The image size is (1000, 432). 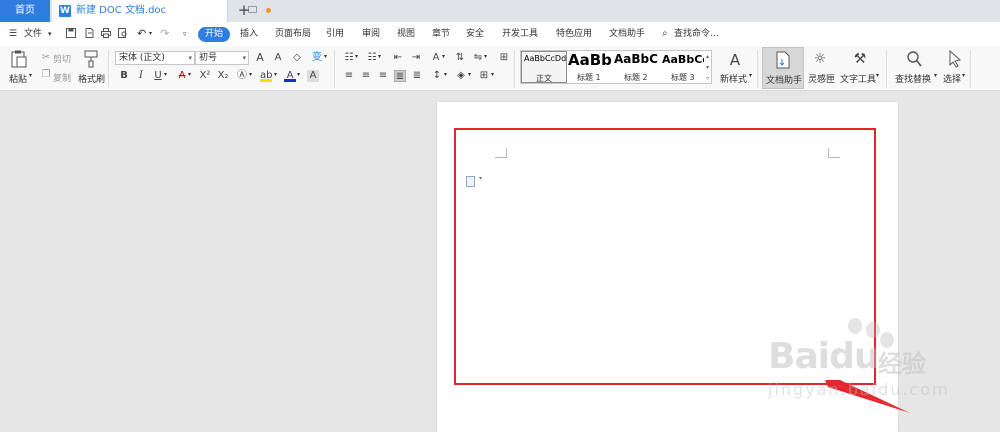 What do you see at coordinates (91, 59) in the screenshot?
I see `format-painter-icon` at bounding box center [91, 59].